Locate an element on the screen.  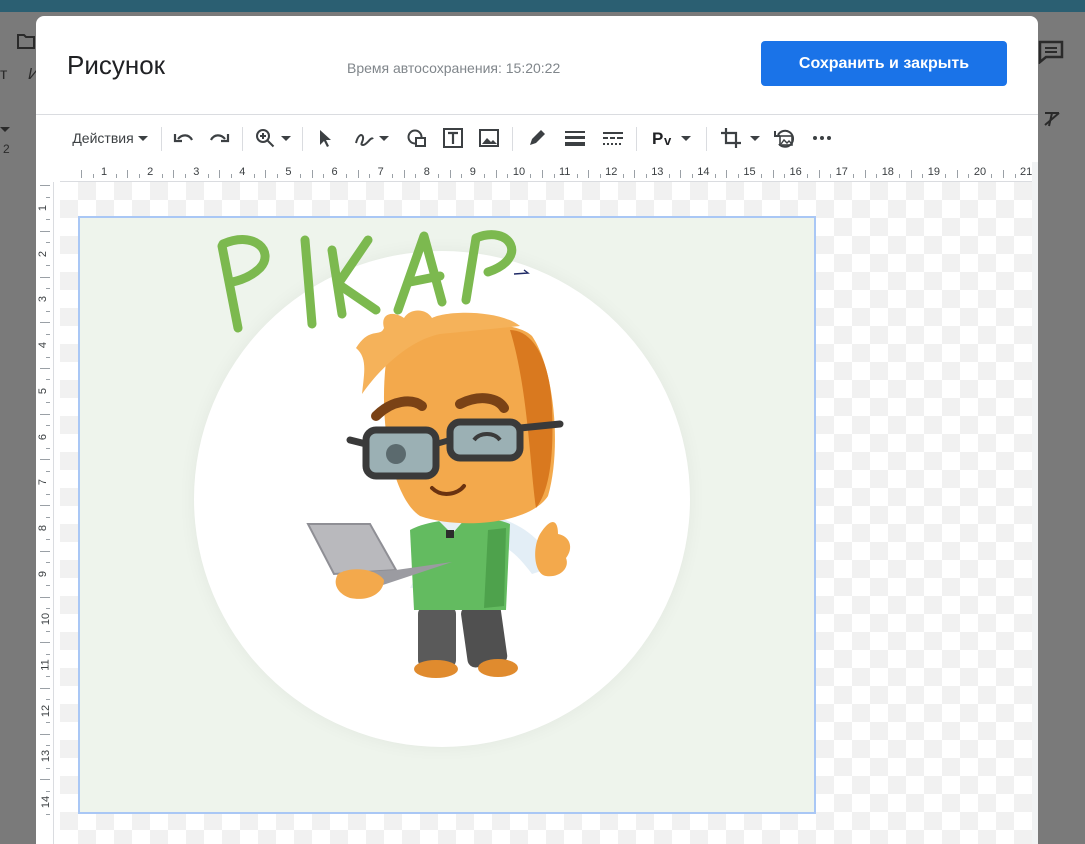
pen-color-button is located at coordinates (537, 138).